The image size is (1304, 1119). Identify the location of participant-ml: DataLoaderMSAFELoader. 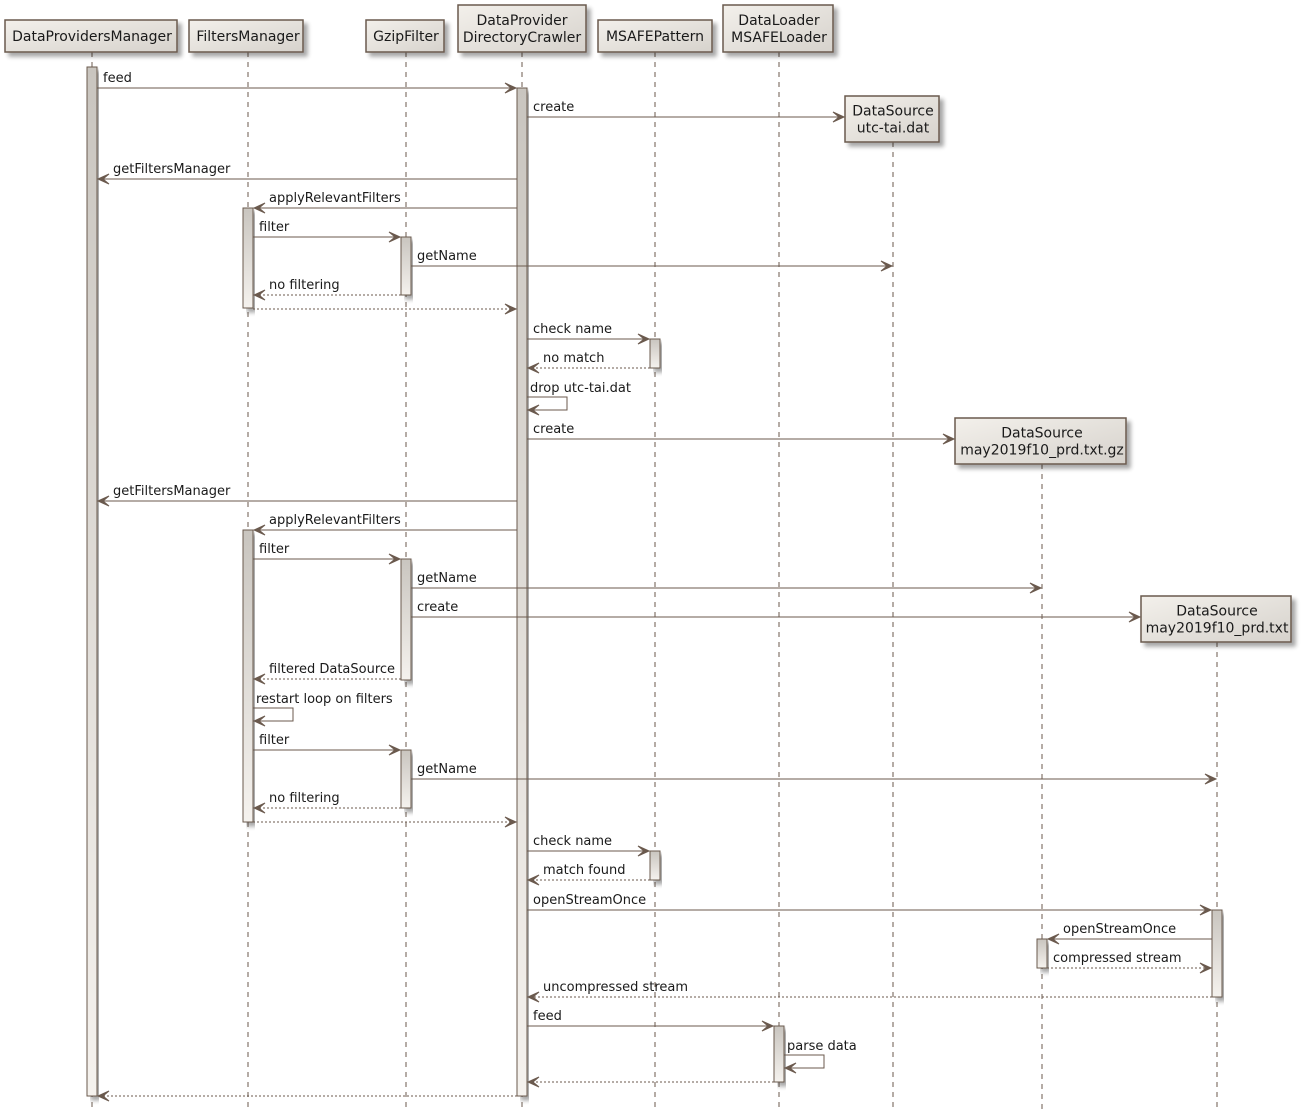
(778, 28).